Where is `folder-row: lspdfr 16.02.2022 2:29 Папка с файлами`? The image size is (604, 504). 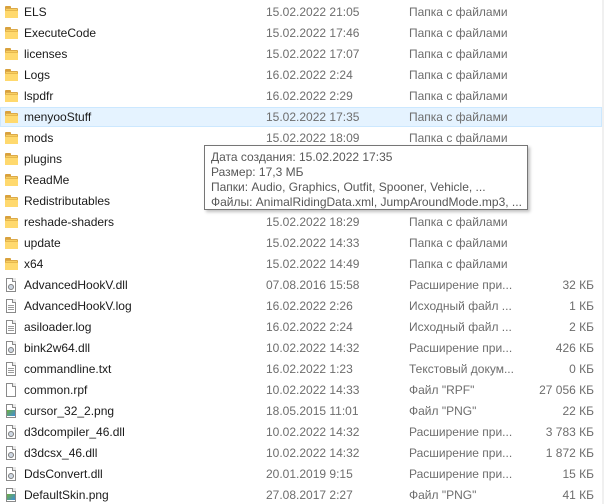
folder-row: lspdfr 16.02.2022 2:29 Папка с файлами is located at coordinates (302, 96).